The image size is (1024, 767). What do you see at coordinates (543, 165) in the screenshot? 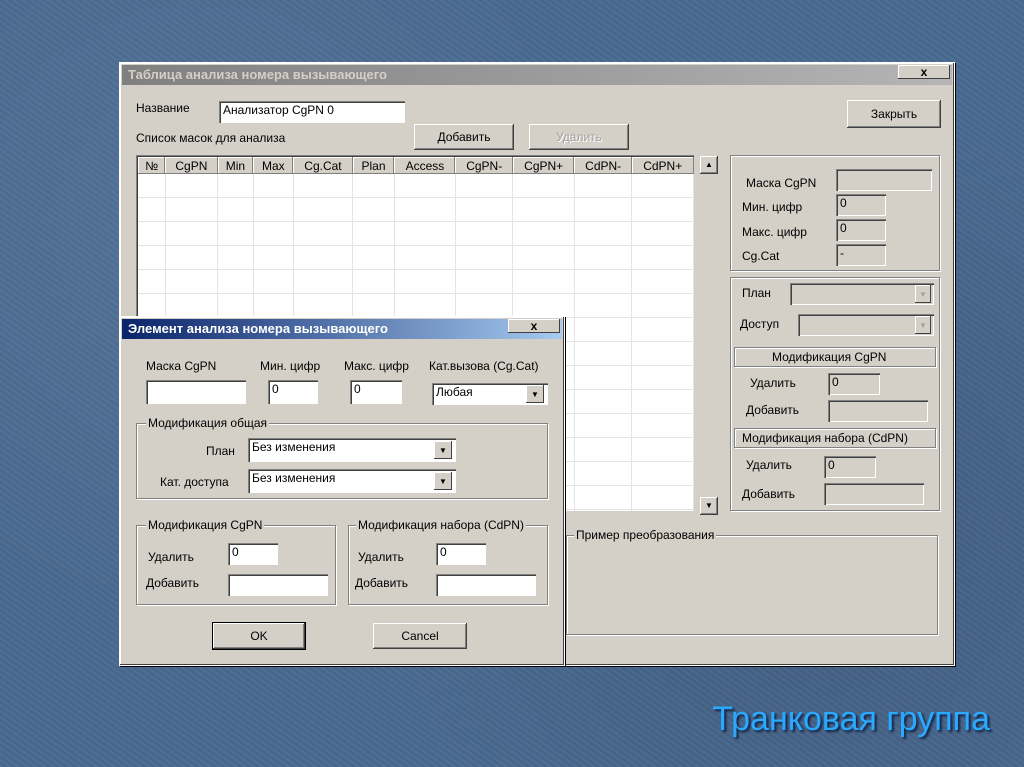
I see `grid-column-header: CgPN+` at bounding box center [543, 165].